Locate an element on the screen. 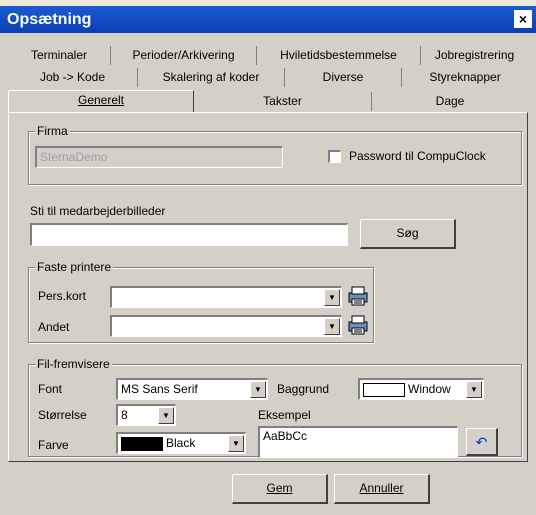 The image size is (536, 515). tab-label: Skalering af koder is located at coordinates (211, 77).